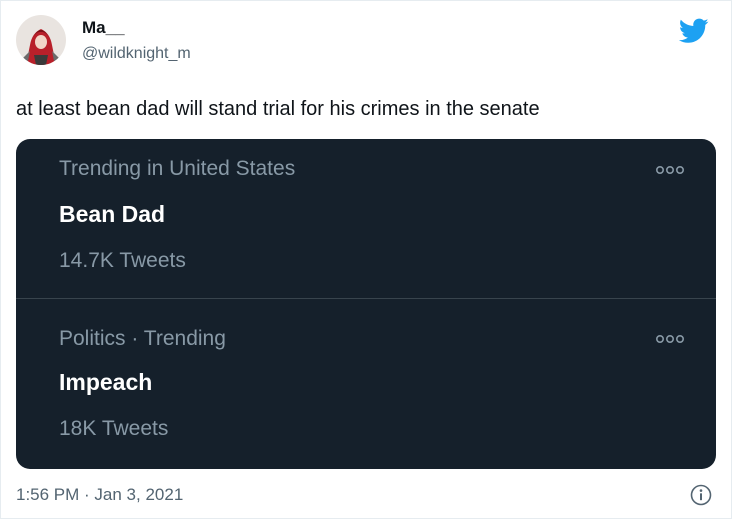 The height and width of the screenshot is (519, 732). Describe the element at coordinates (694, 31) in the screenshot. I see `twitter-bird-icon` at that location.